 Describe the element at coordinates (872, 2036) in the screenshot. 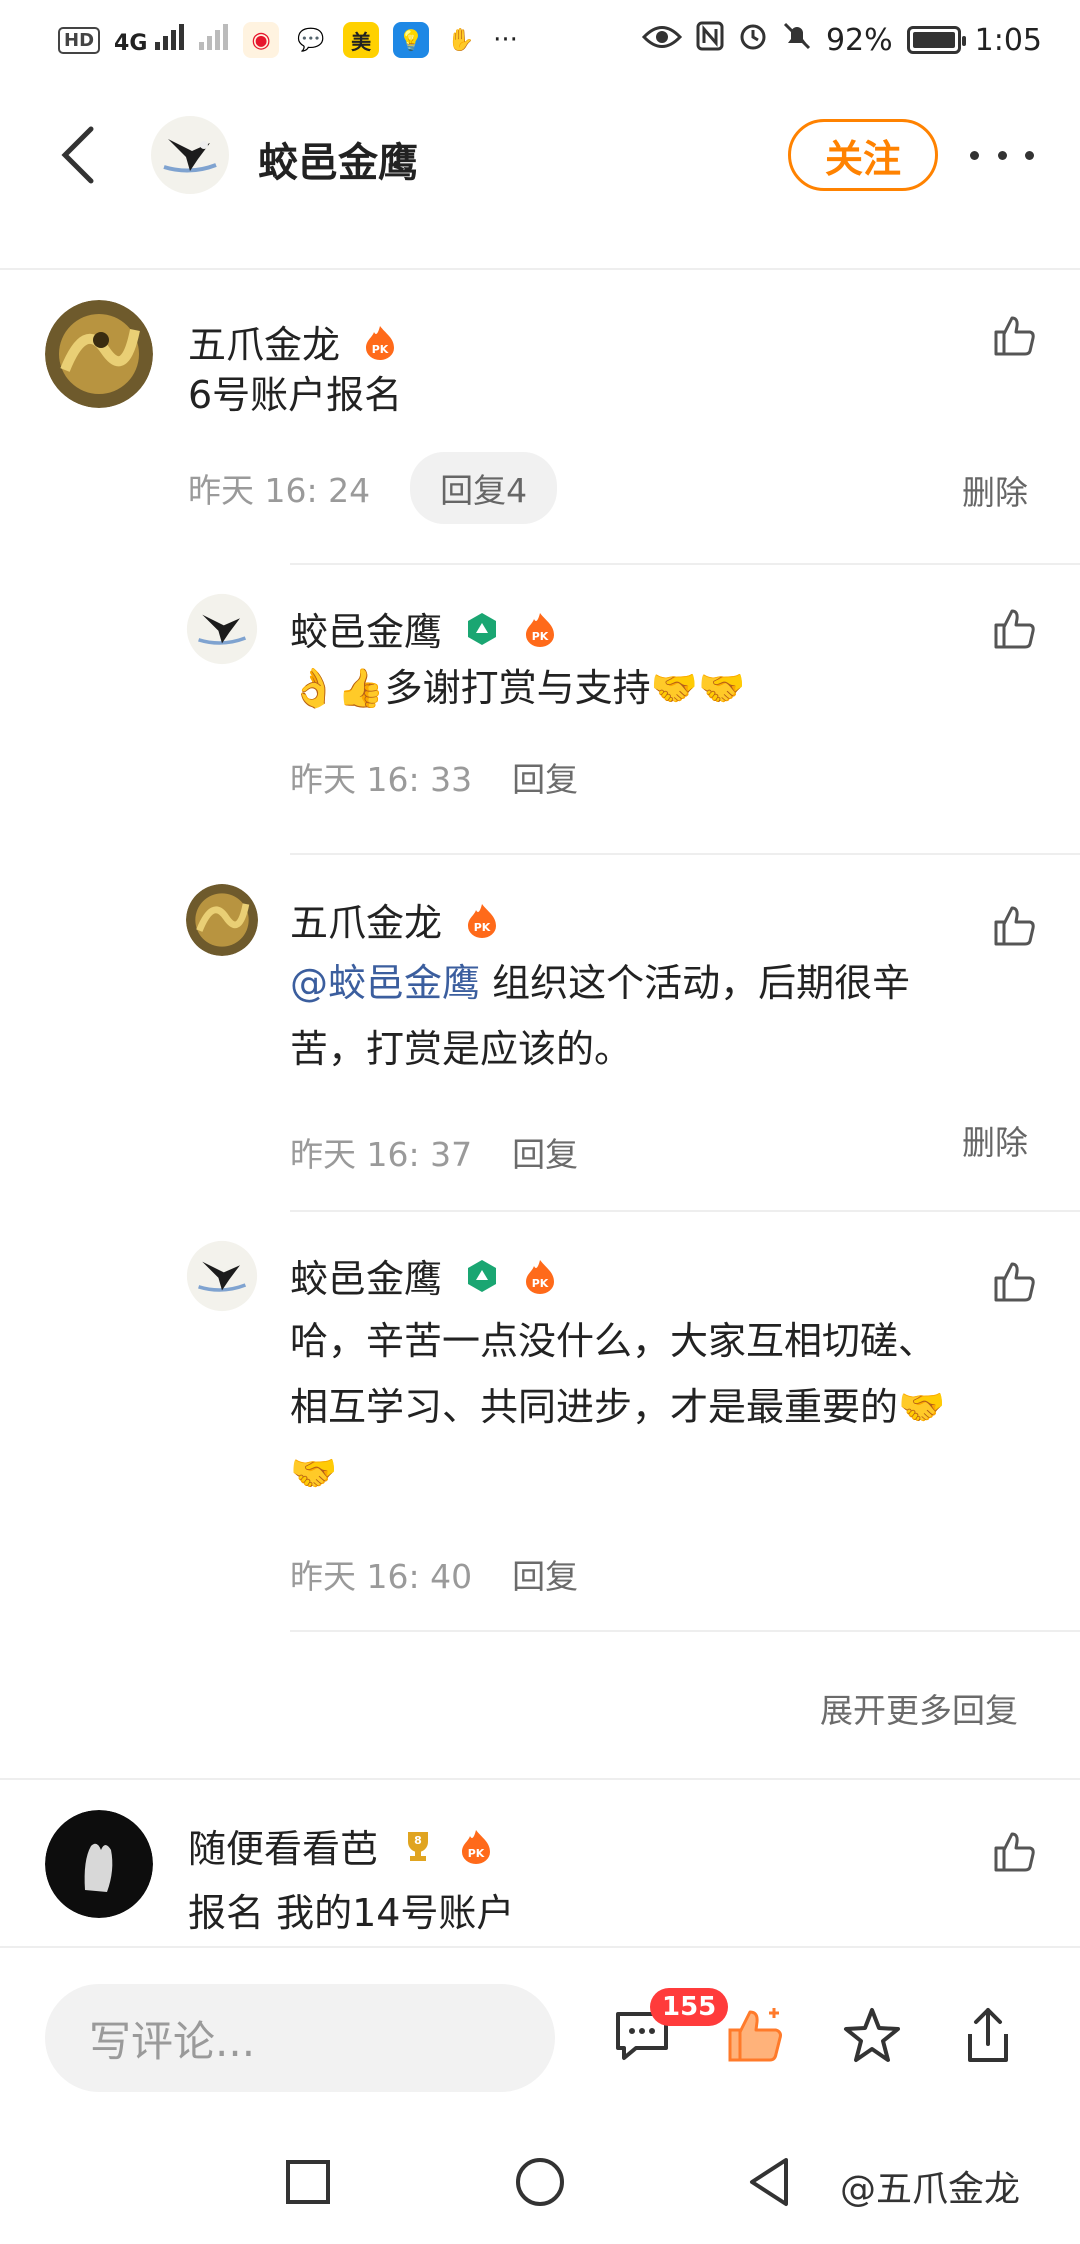

I see `favorite-star-icon` at that location.